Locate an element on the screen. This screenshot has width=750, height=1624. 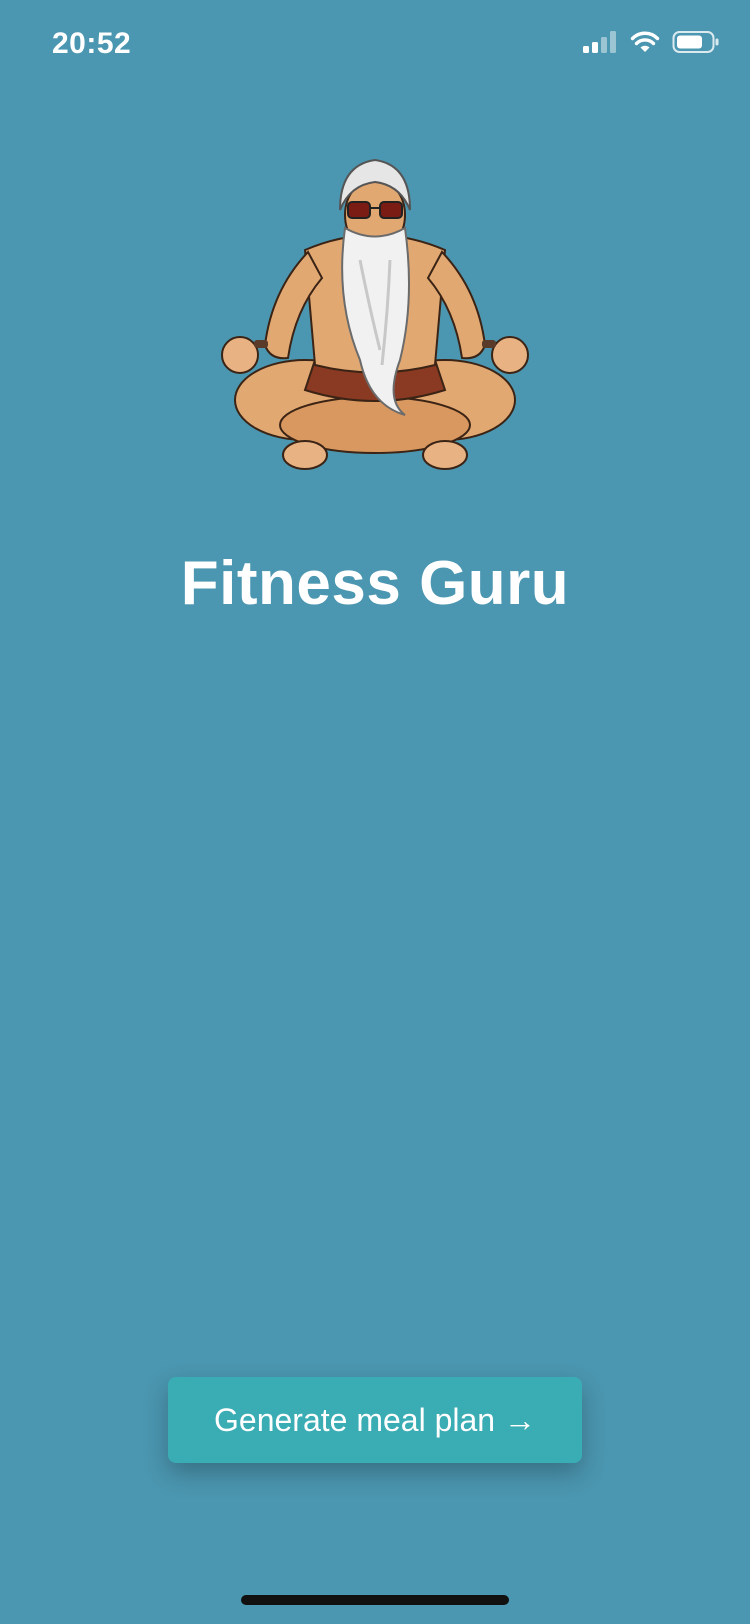
home-indicator is located at coordinates (375, 1600).